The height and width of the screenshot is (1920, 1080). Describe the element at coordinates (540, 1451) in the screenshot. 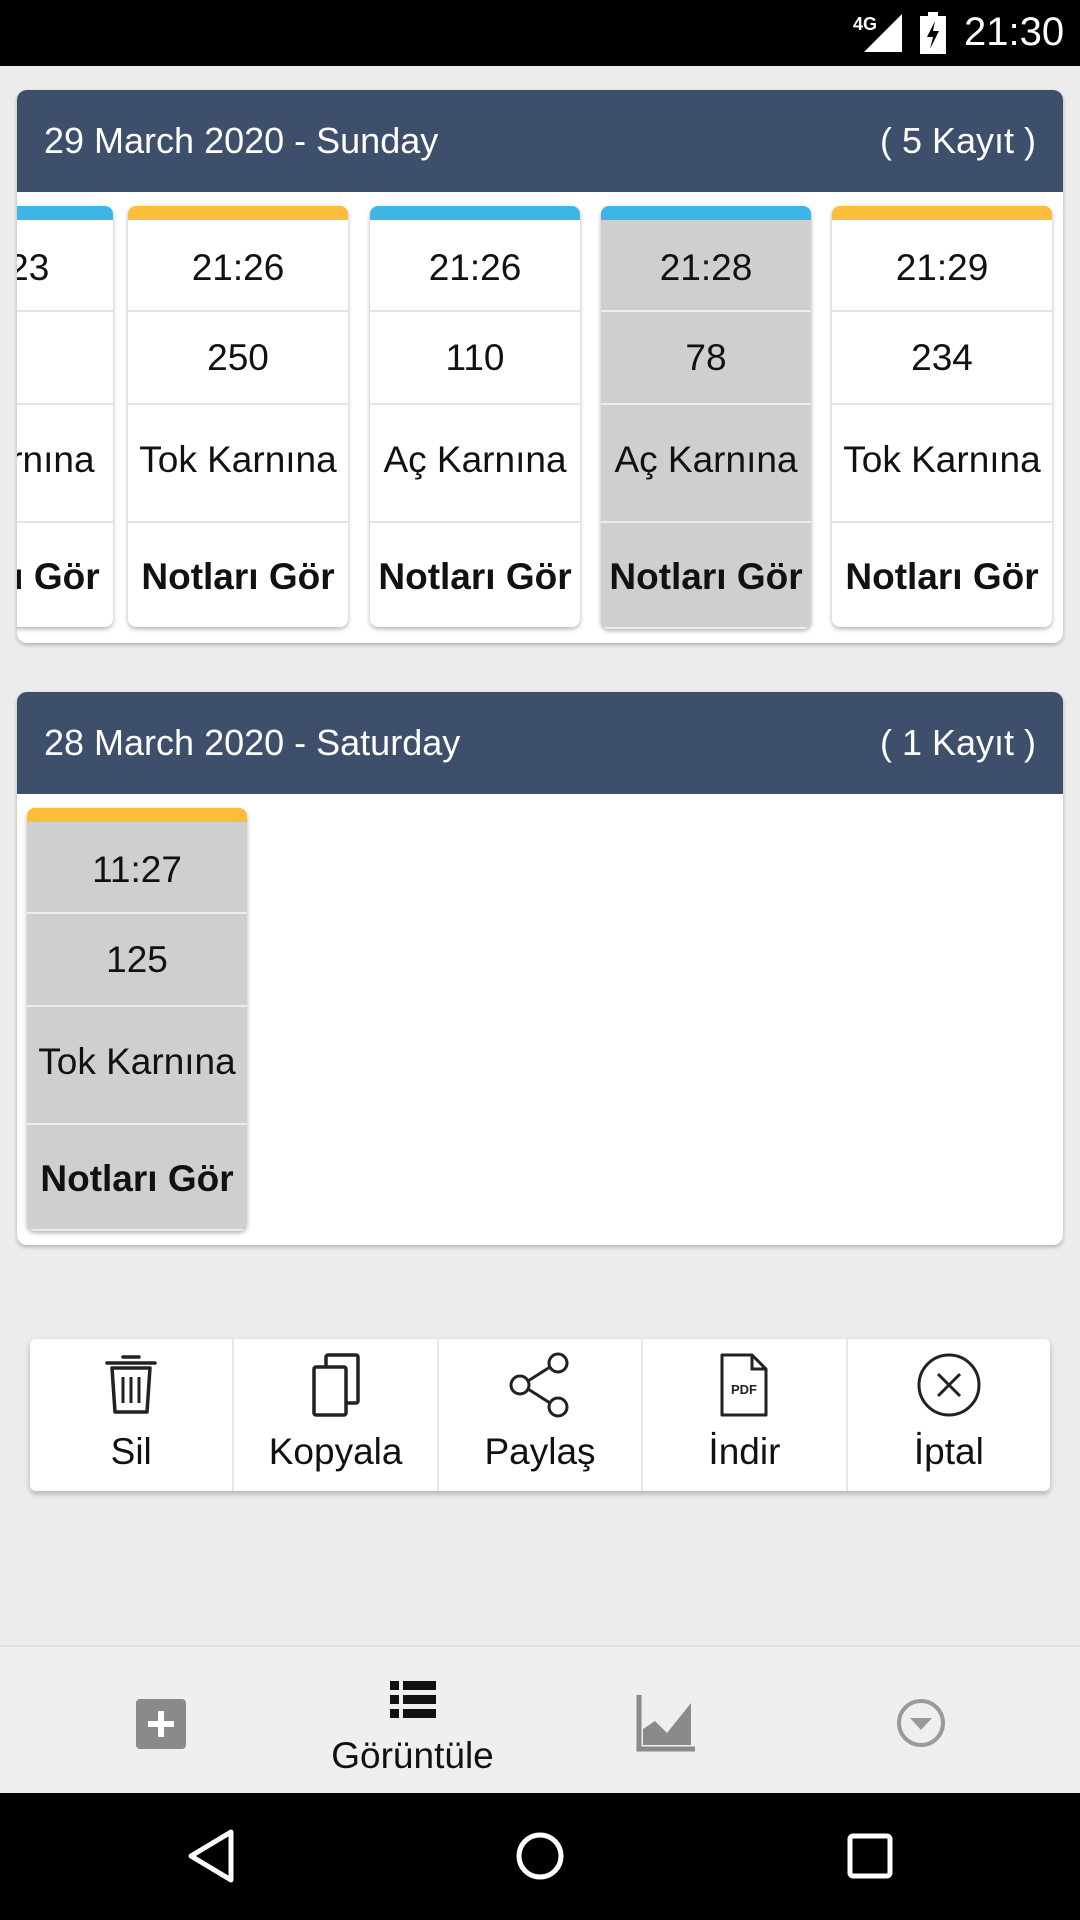

I see `share-label: Paylaş` at that location.